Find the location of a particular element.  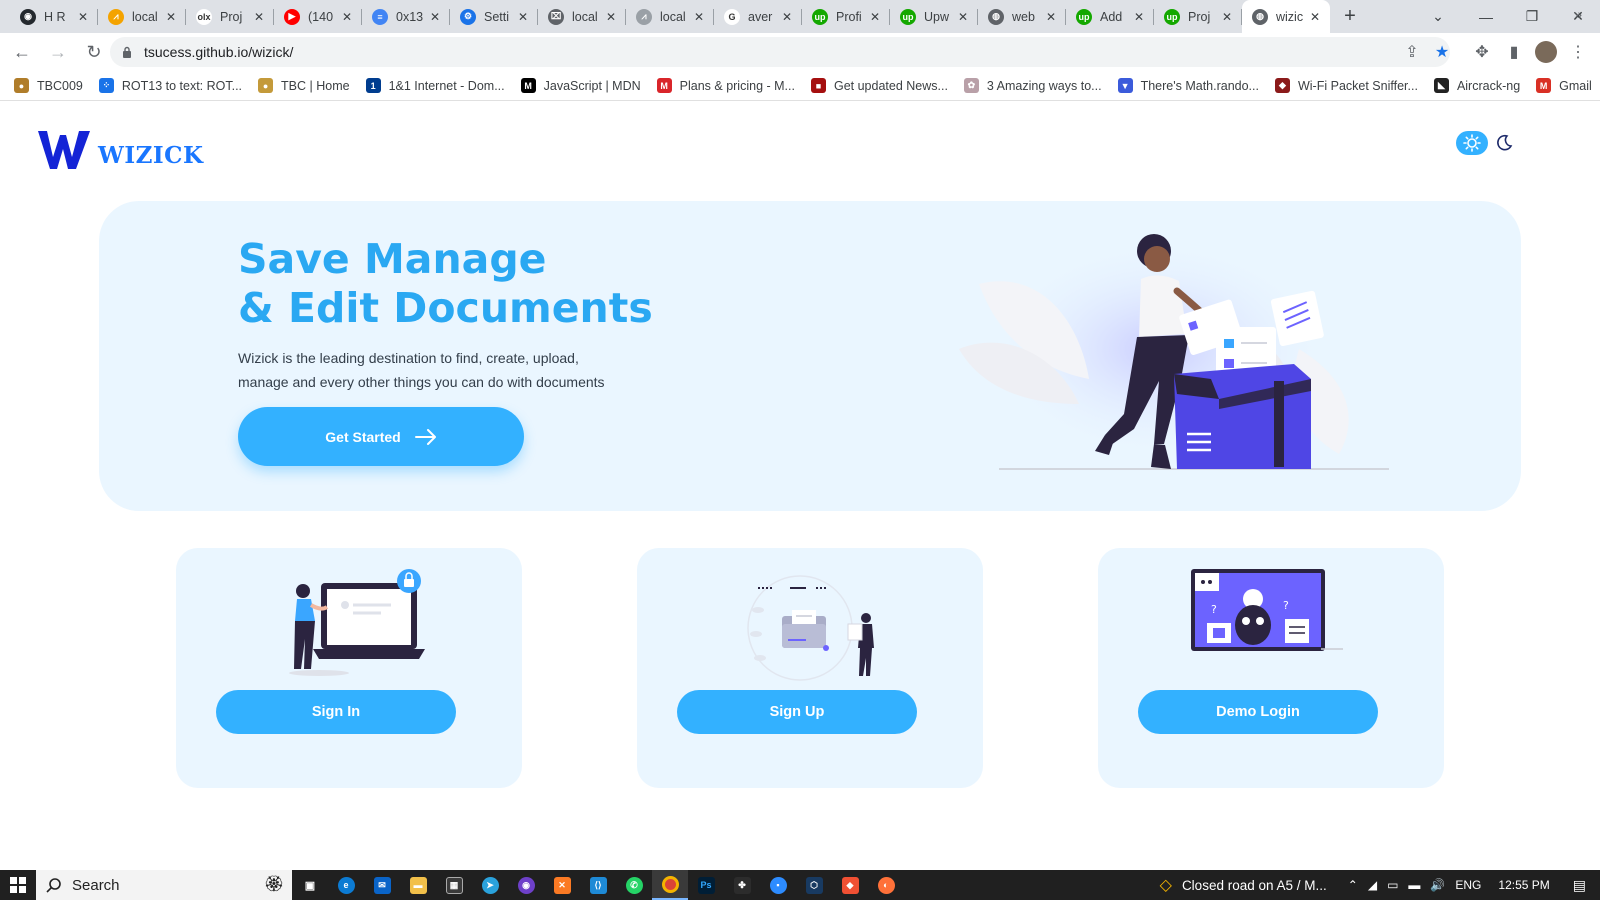

network-icon: ◢ is located at coordinates (1372, 885).